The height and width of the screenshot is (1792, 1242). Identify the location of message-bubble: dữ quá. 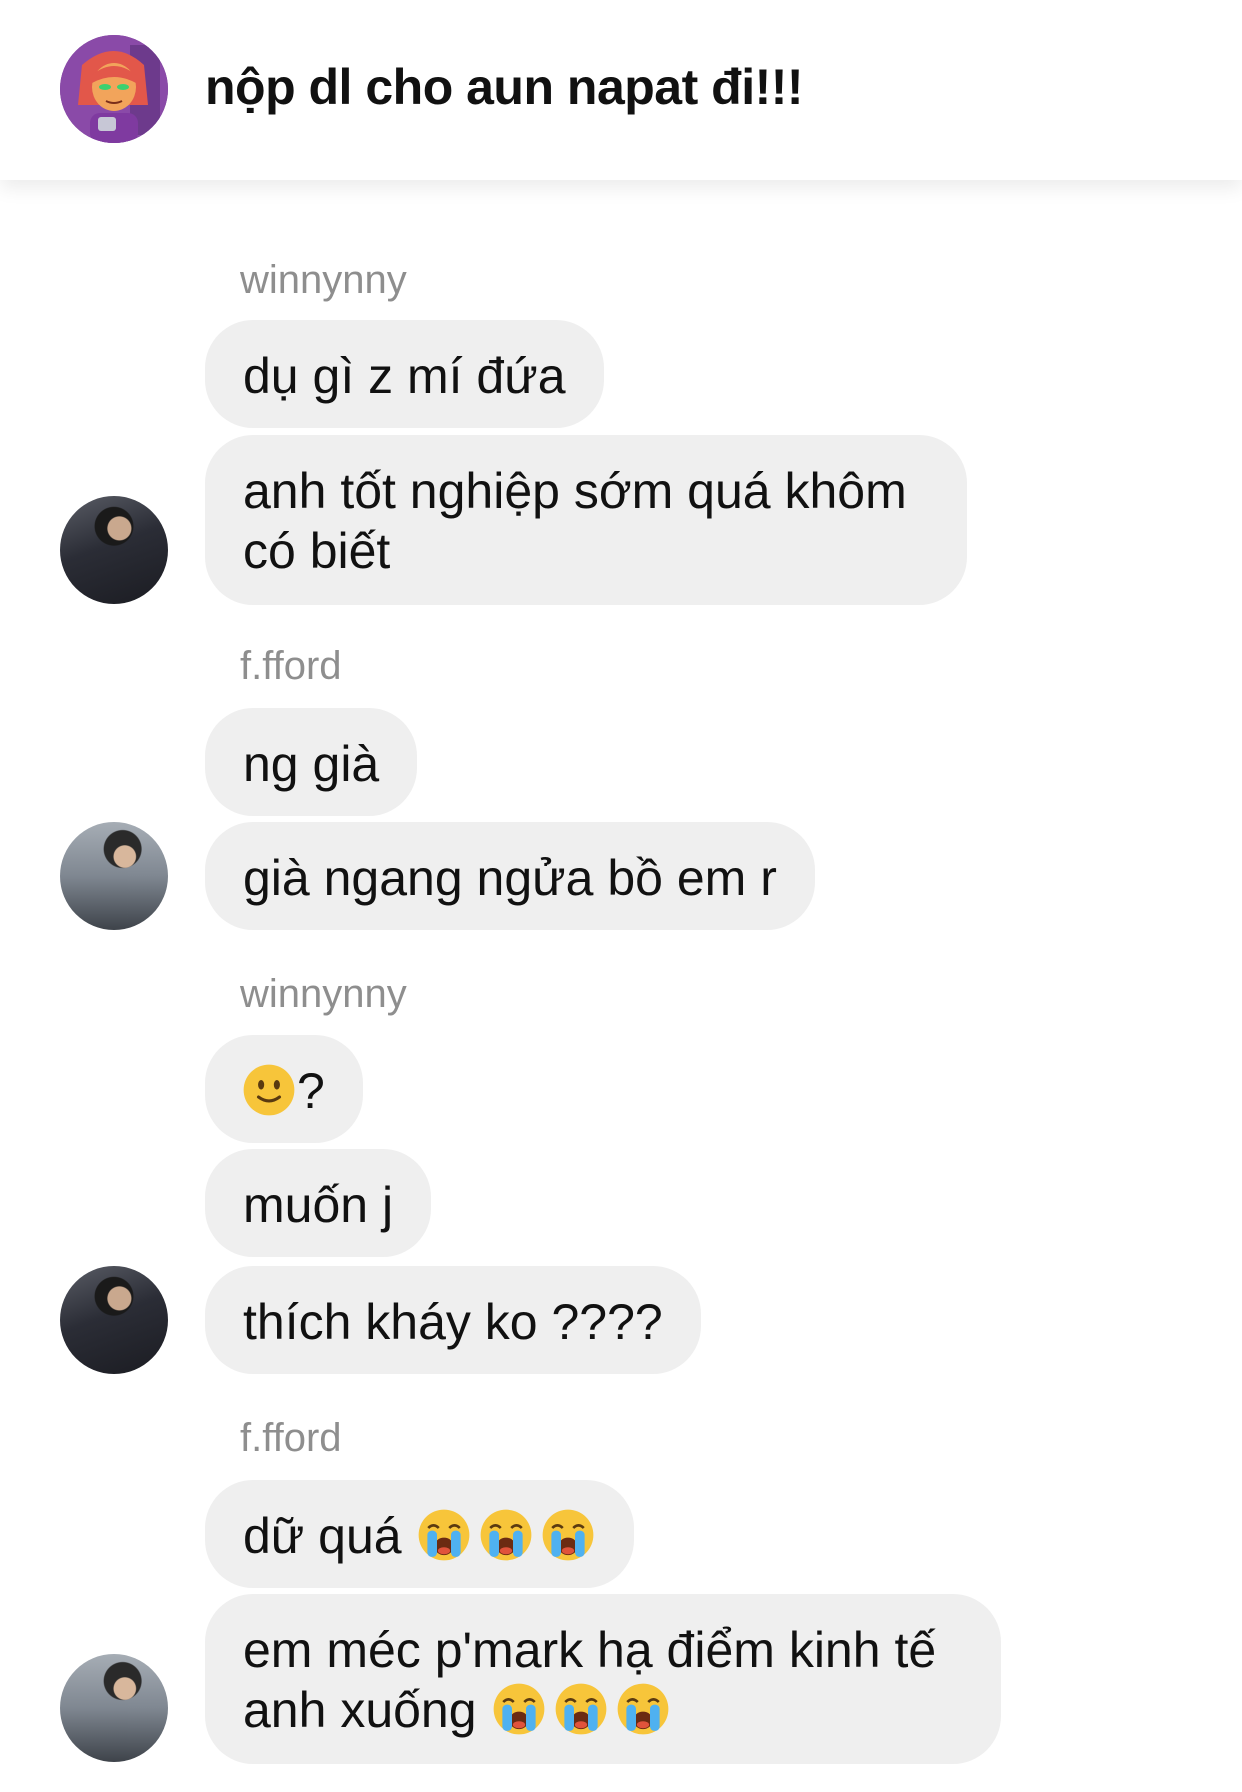
(419, 1534).